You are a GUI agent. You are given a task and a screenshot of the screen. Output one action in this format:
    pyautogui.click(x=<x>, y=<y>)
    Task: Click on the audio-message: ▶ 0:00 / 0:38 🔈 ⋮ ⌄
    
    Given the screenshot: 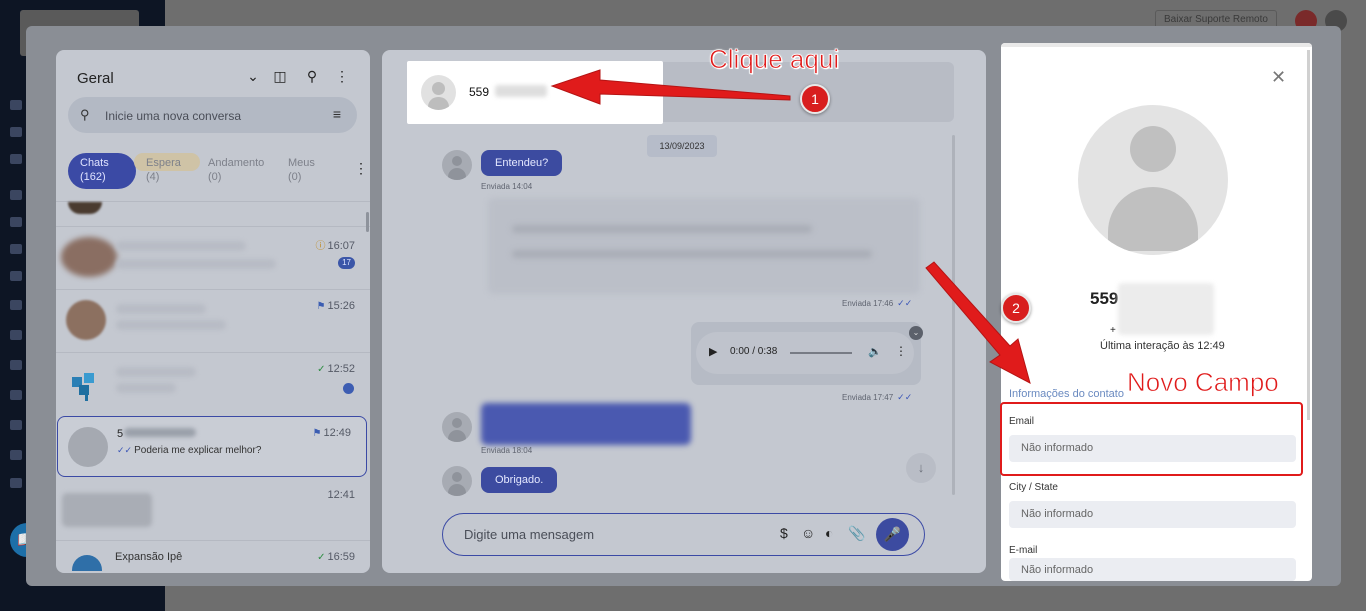 What is the action you would take?
    pyautogui.click(x=807, y=353)
    